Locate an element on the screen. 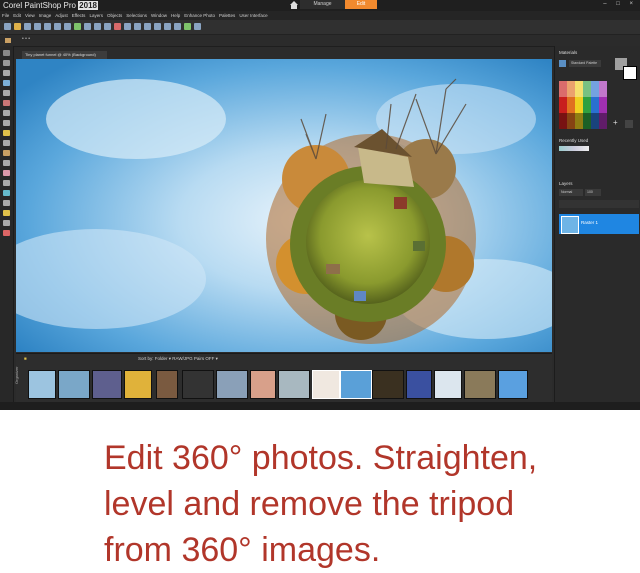  color-swatches is located at coordinates (583, 105).